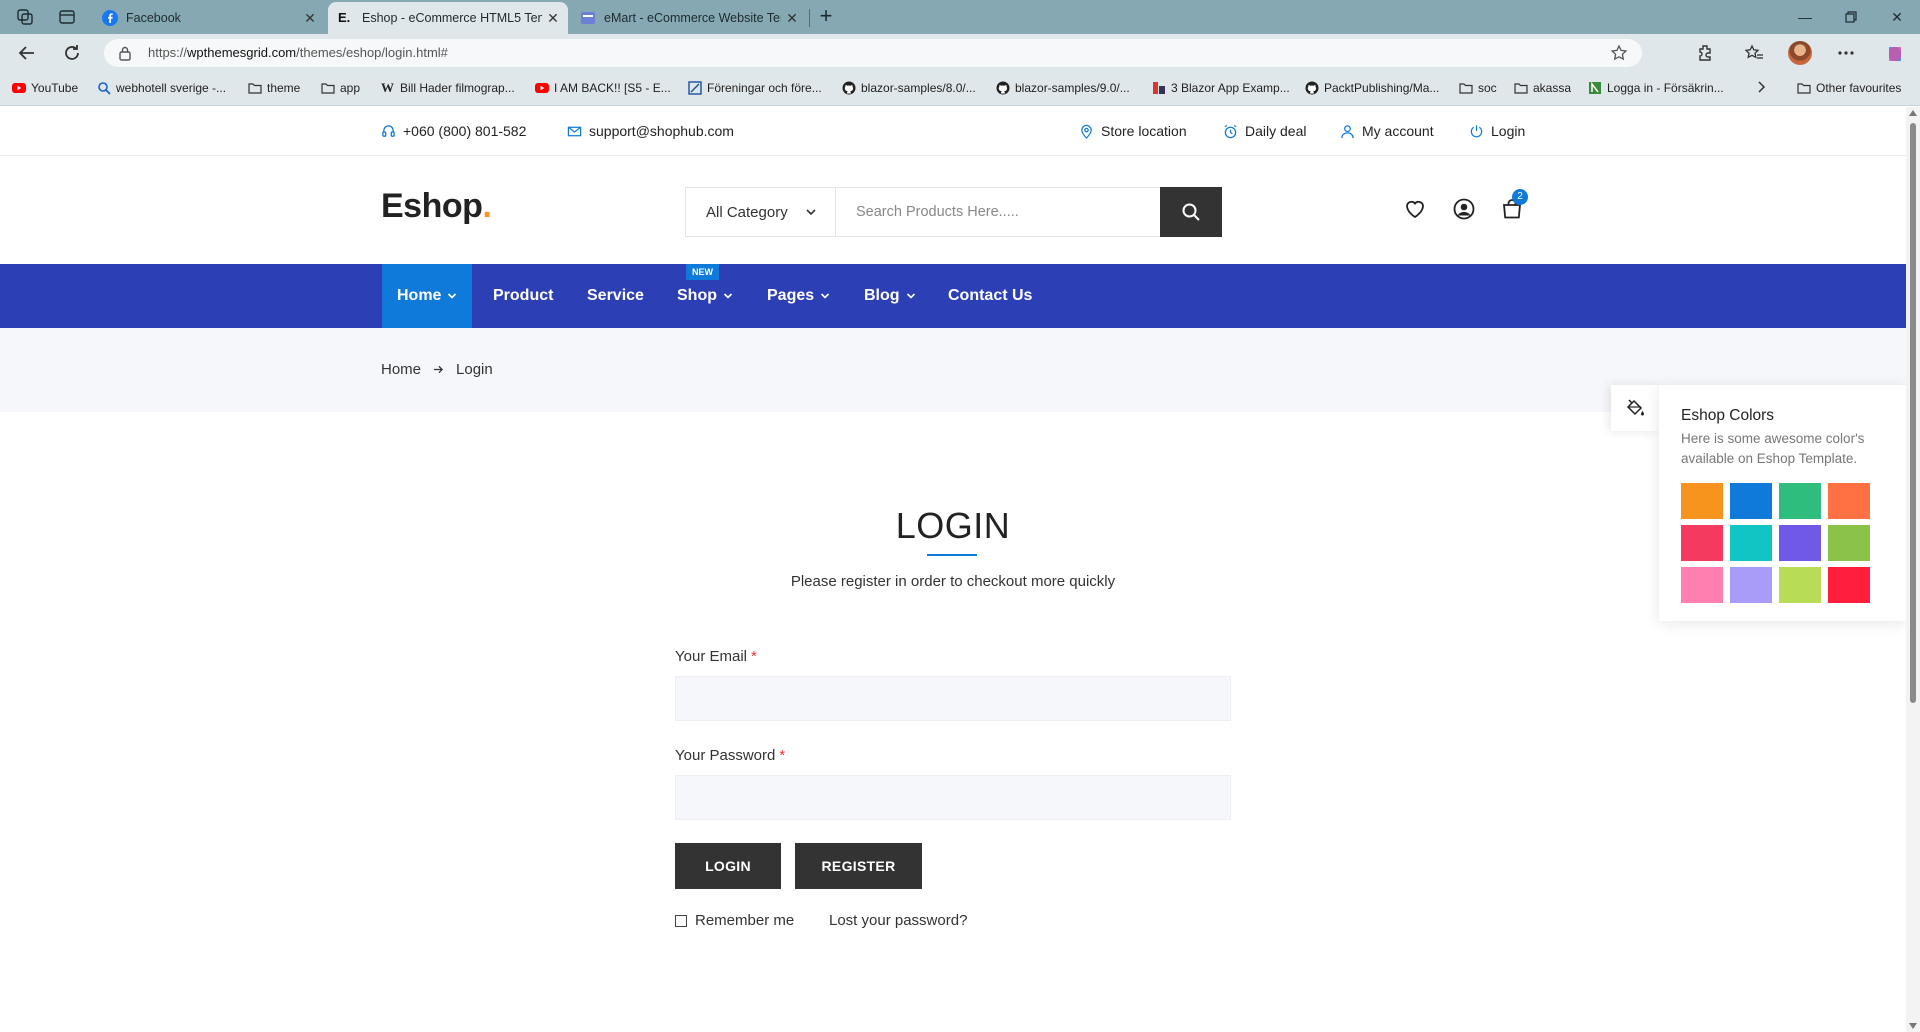  What do you see at coordinates (574, 131) in the screenshot?
I see `envelope-icon` at bounding box center [574, 131].